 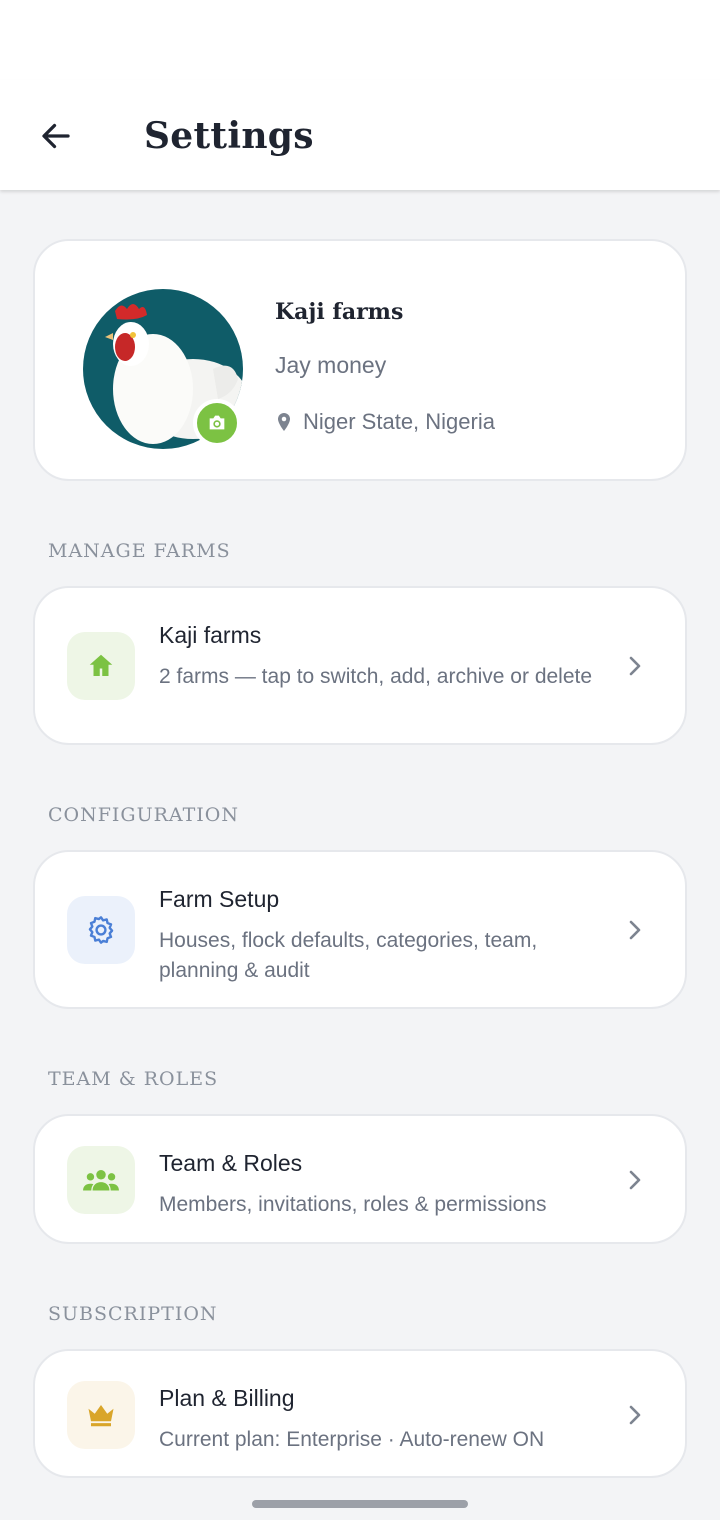 I want to click on home-indicator, so click(x=360, y=1504).